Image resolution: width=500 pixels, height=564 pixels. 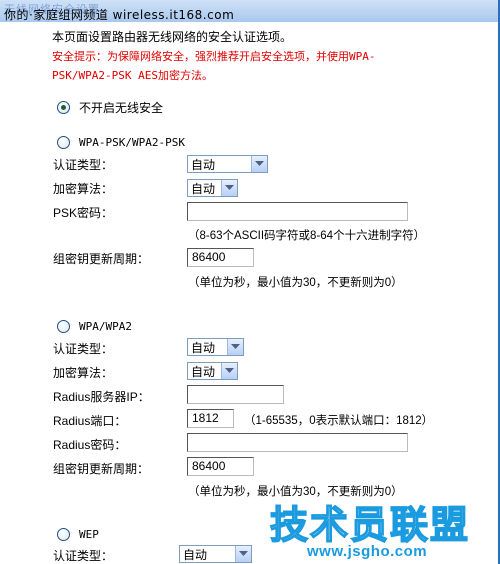 What do you see at coordinates (339, 421) in the screenshot?
I see `radius-port-hint: （1-65535，0表示默认端口：1812）` at bounding box center [339, 421].